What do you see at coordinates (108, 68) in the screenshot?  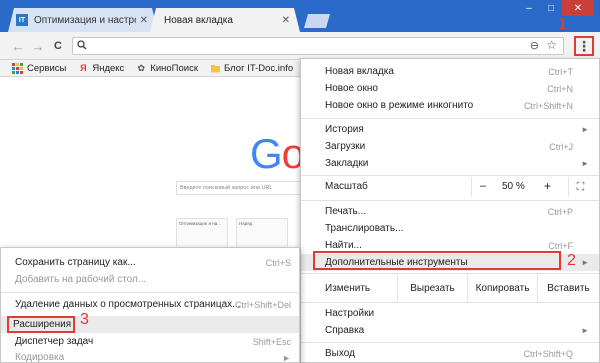 I see `bookmark-label: Яндекс` at bounding box center [108, 68].